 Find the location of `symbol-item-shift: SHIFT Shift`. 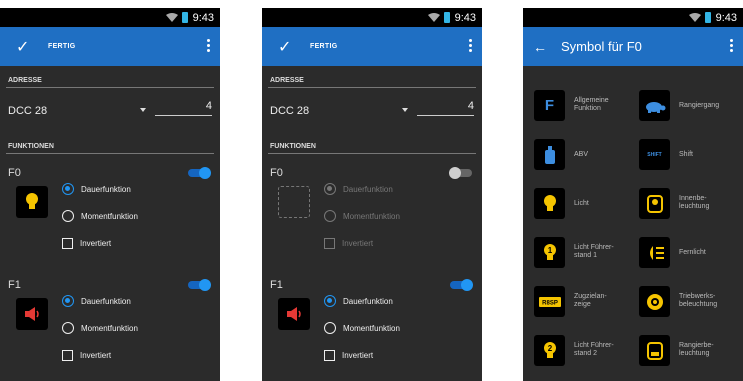

symbol-item-shift: SHIFT Shift is located at coordinates (689, 156).